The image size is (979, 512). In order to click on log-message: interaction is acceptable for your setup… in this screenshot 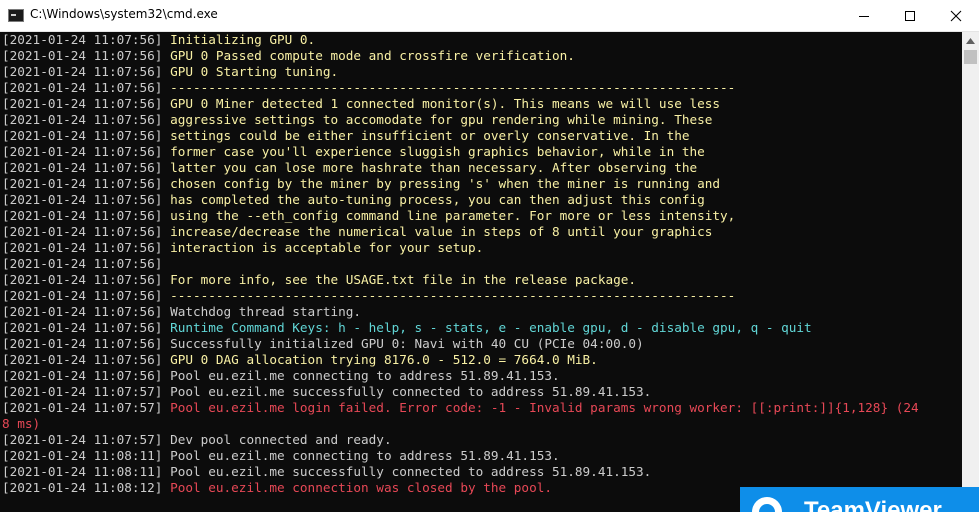, I will do `click(327, 247)`.